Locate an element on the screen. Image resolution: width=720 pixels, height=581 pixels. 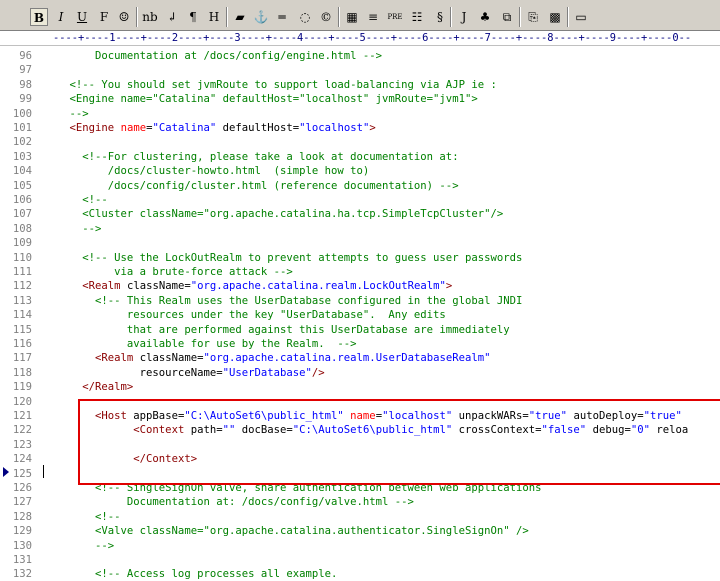
text-cursor is located at coordinates (43, 471).